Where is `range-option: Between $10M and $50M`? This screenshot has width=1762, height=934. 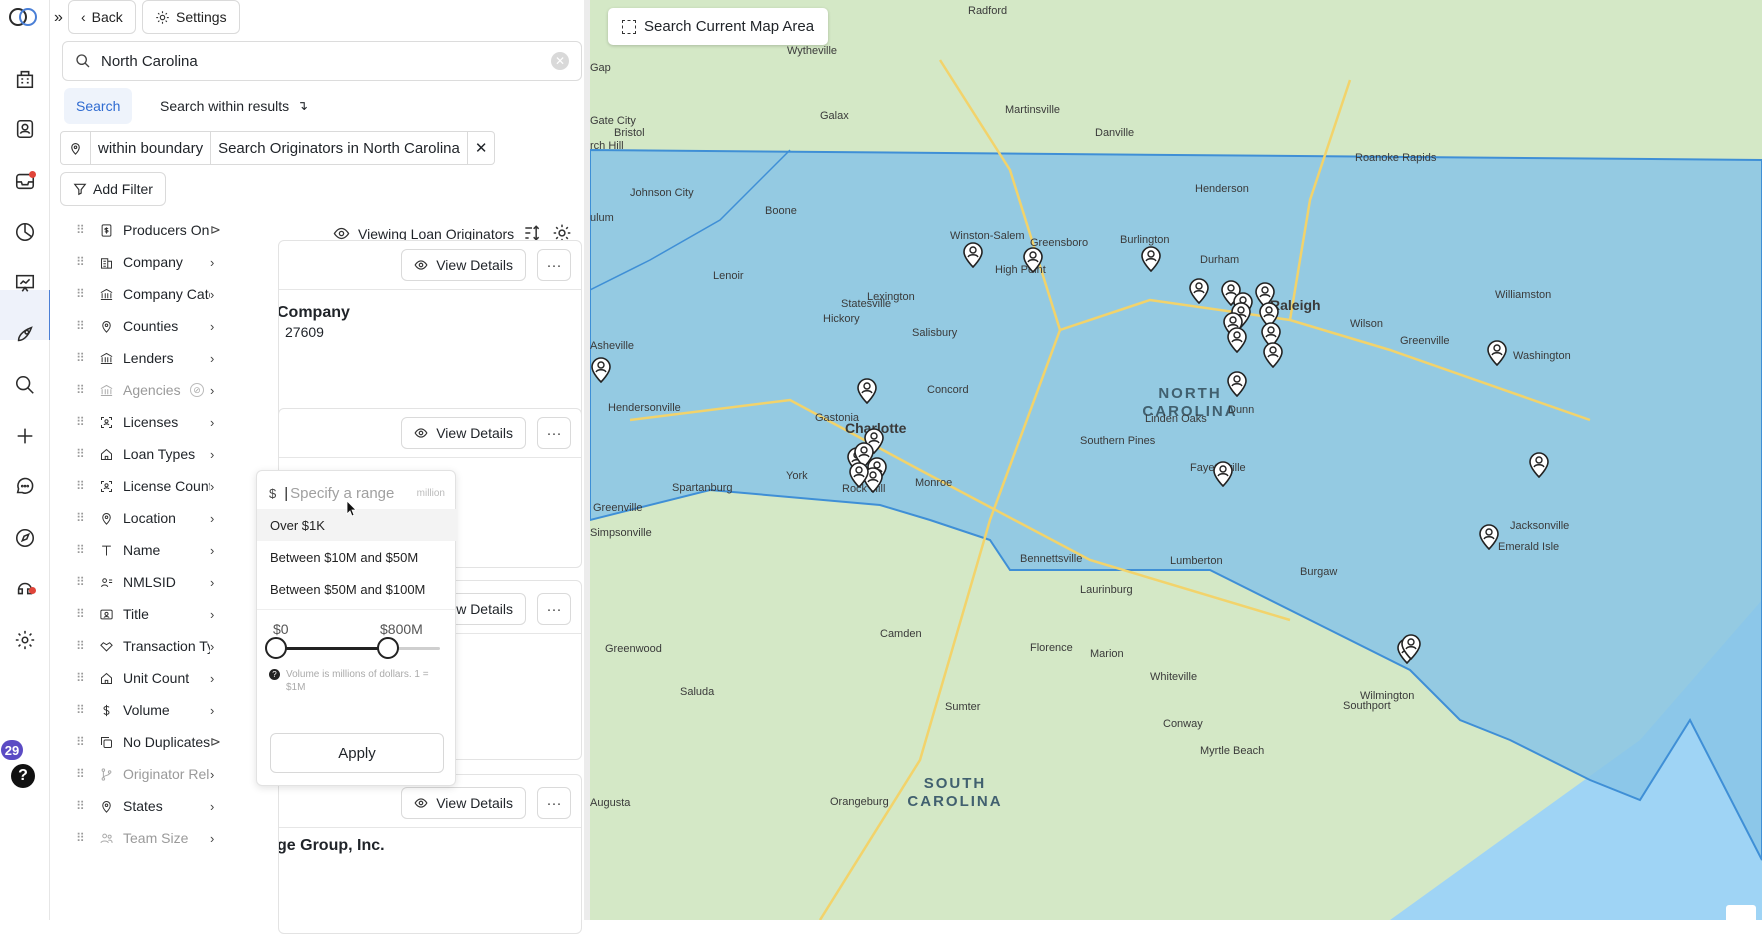 range-option: Between $10M and $50M is located at coordinates (357, 557).